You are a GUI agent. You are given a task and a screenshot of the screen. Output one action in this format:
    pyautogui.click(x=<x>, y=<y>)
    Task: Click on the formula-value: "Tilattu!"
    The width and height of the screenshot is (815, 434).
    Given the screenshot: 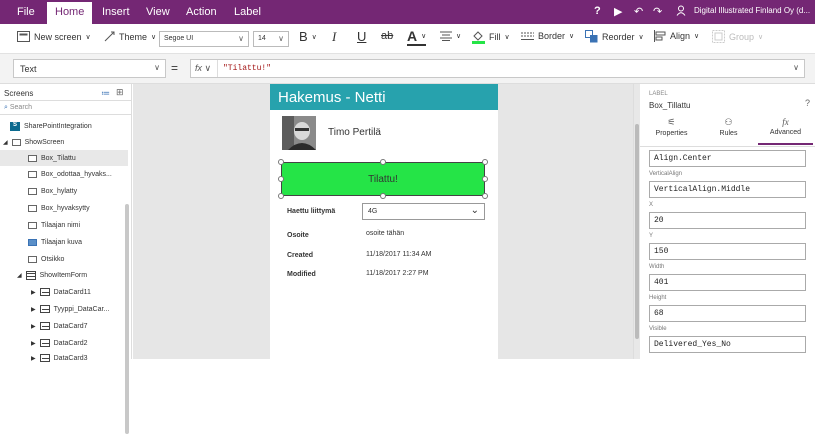 What is the action you would take?
    pyautogui.click(x=247, y=68)
    